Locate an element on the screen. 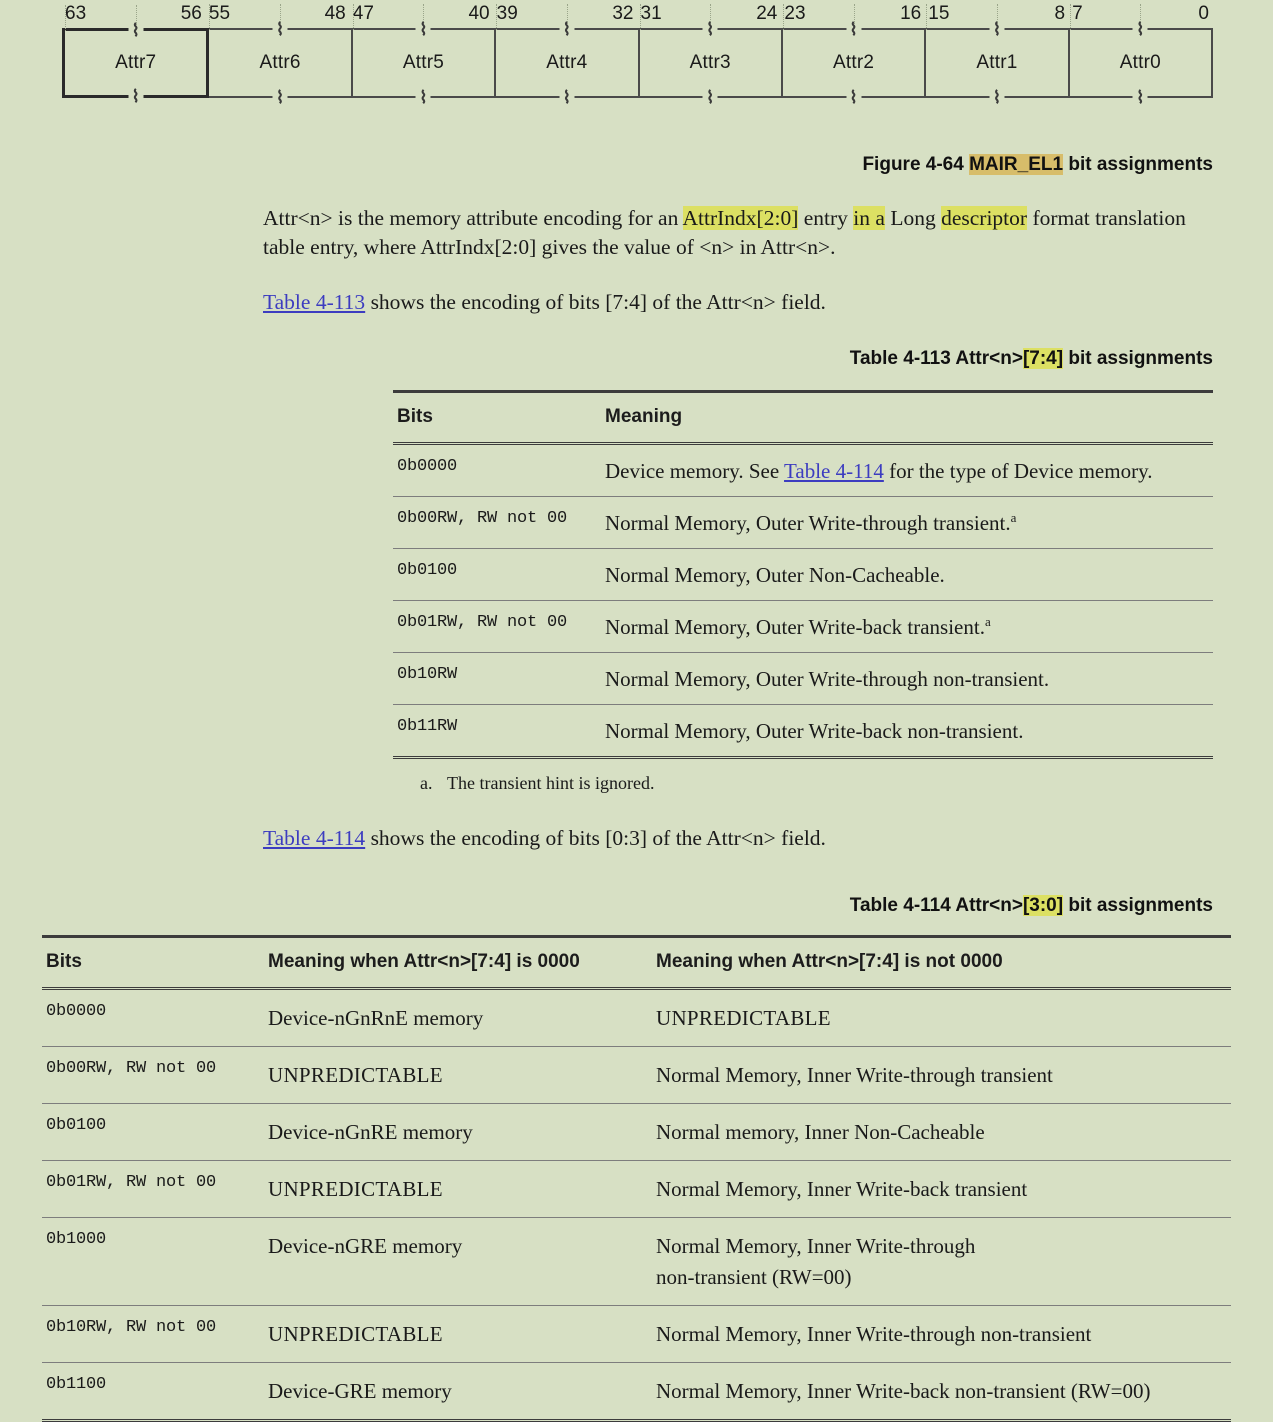 This screenshot has height=1422, width=1273. table-row: 0b0000 Device-nGnRnE memory UNPREDICTABLE is located at coordinates (636, 1017).